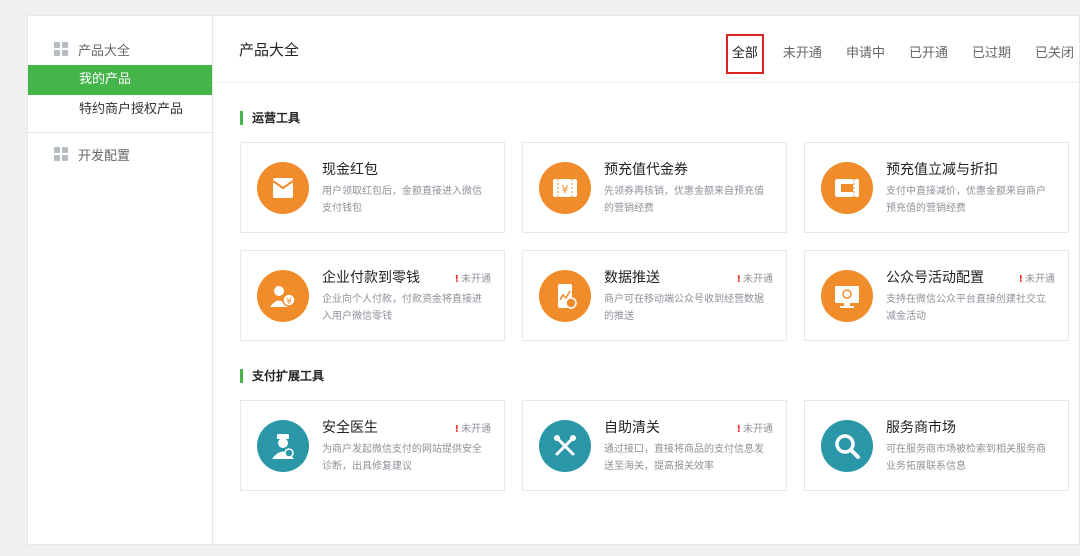 The width and height of the screenshot is (1080, 556). What do you see at coordinates (350, 428) in the screenshot?
I see `product-name: 安全医生` at bounding box center [350, 428].